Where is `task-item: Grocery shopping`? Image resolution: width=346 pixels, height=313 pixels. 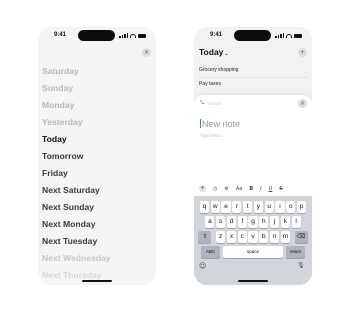
task-item: Grocery shopping is located at coordinates (218, 70).